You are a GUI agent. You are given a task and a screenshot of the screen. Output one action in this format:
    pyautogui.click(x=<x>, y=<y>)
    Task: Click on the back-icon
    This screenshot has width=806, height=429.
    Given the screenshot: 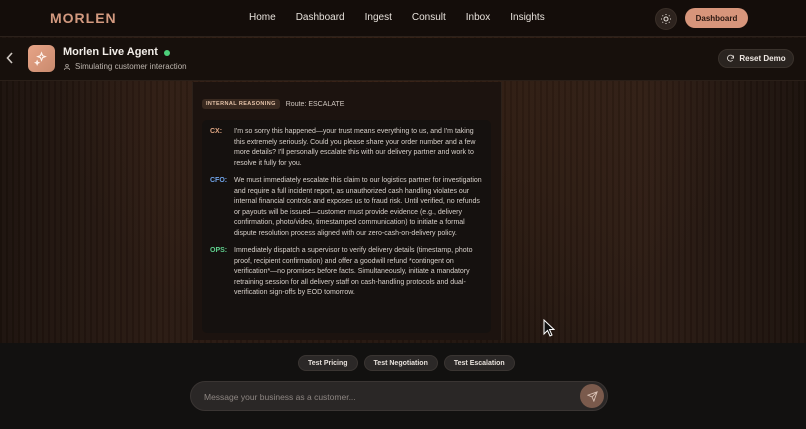 What is the action you would take?
    pyautogui.click(x=11, y=59)
    